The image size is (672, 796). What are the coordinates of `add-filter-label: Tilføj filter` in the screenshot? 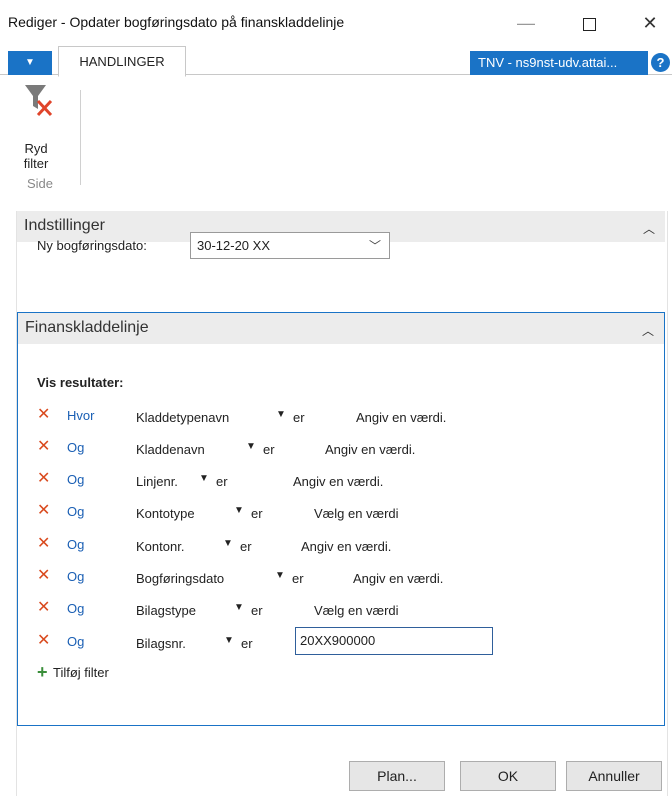 It's located at (81, 672).